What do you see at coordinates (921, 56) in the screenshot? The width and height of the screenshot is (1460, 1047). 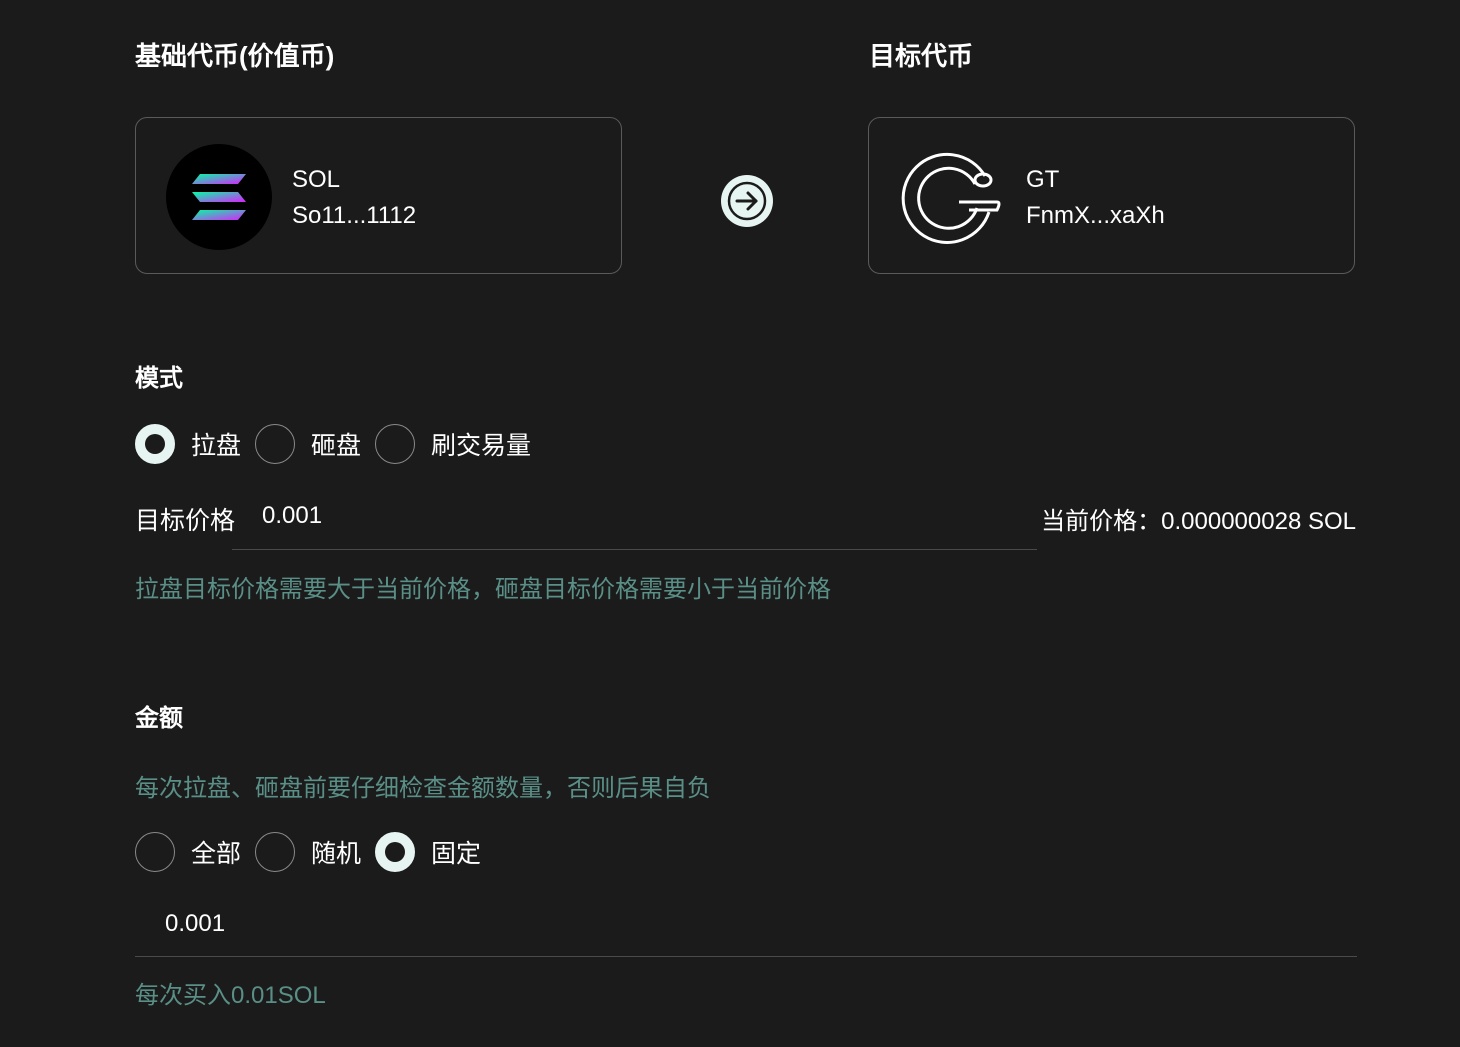 I see `target-token-title: 目标代币` at bounding box center [921, 56].